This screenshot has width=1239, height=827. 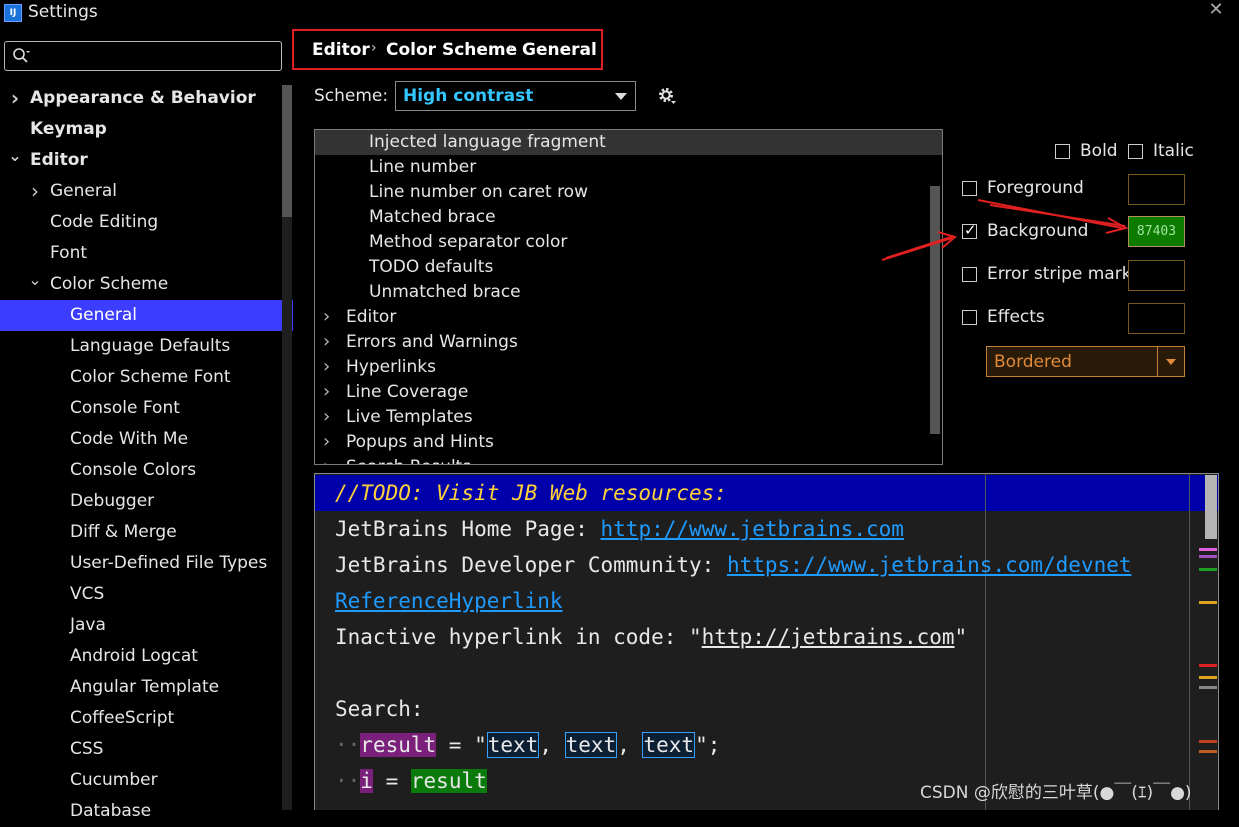 What do you see at coordinates (146, 129) in the screenshot?
I see `sidebar-item: Keymap` at bounding box center [146, 129].